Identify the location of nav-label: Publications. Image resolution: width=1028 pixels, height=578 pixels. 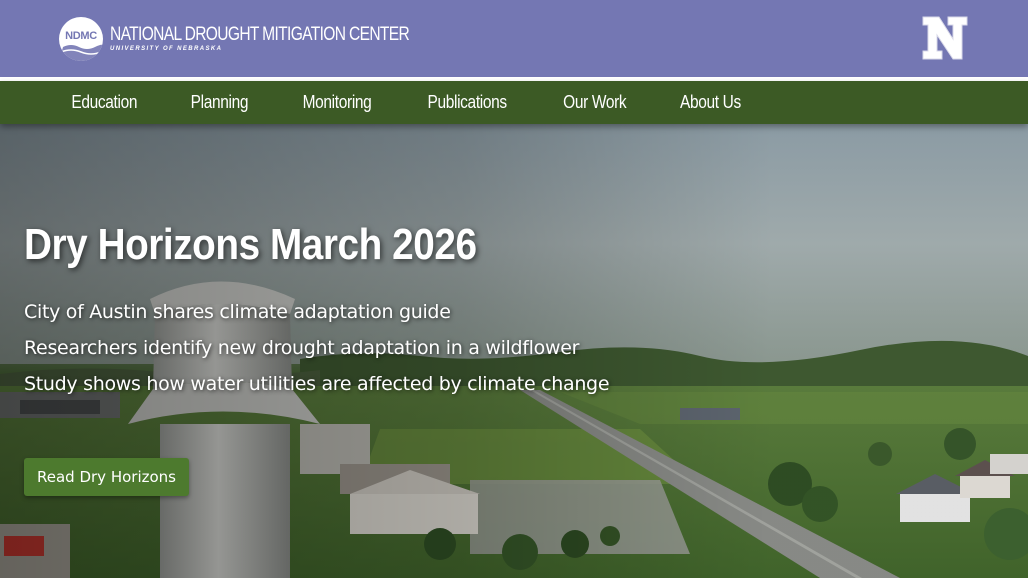
(467, 102).